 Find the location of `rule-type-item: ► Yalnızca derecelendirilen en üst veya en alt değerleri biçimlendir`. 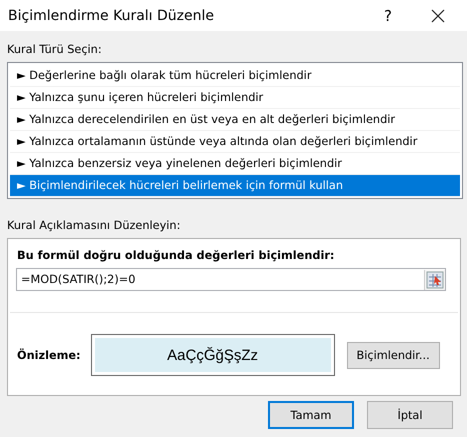

rule-type-item: ► Yalnızca derecelendirilen en üst veya en alt değerleri biçimlendir is located at coordinates (235, 120).